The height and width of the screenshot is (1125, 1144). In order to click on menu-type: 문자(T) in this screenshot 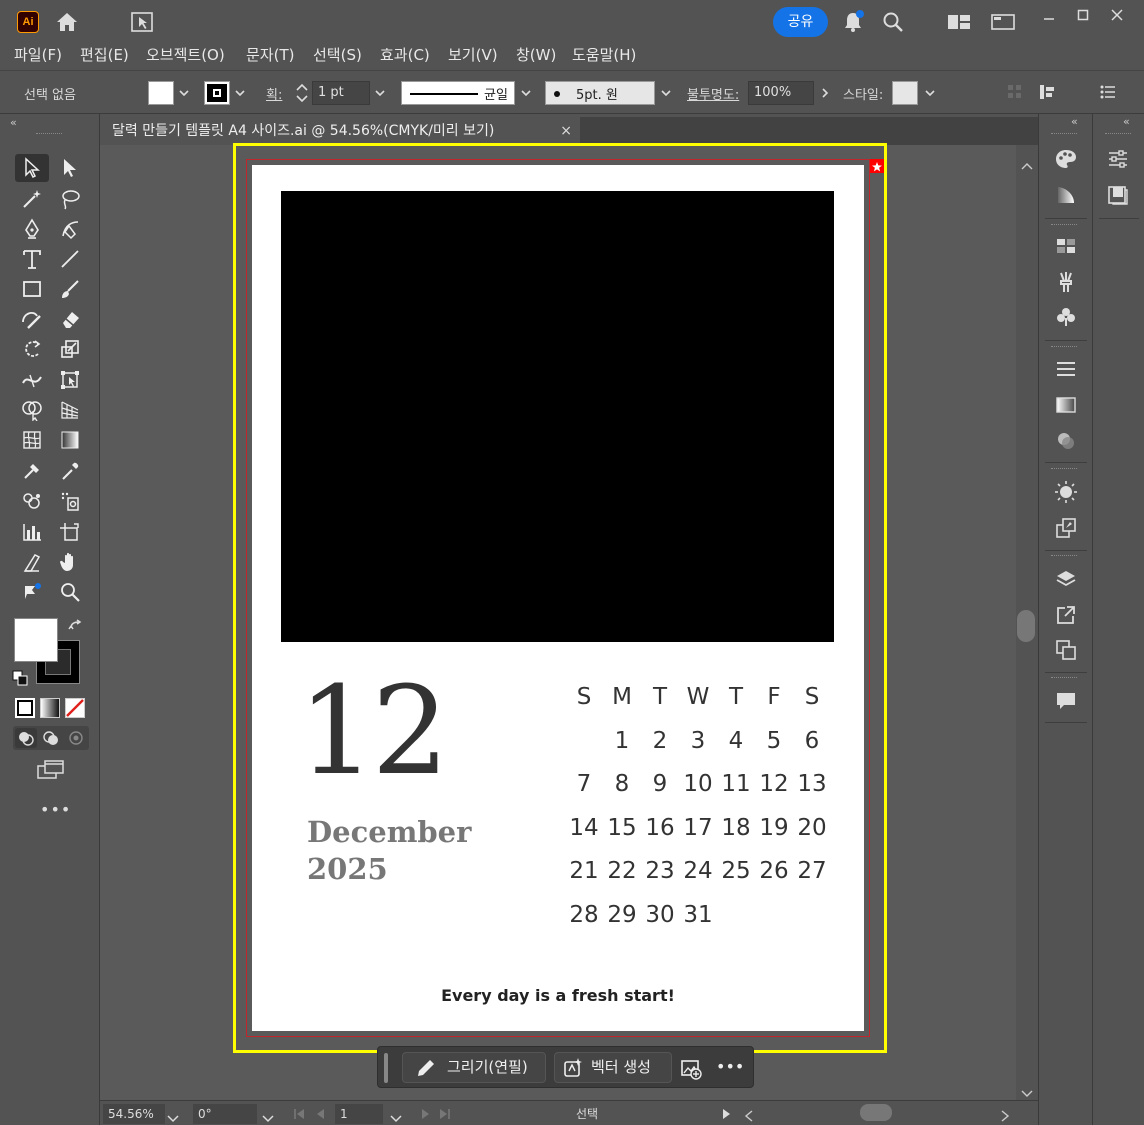, I will do `click(270, 54)`.